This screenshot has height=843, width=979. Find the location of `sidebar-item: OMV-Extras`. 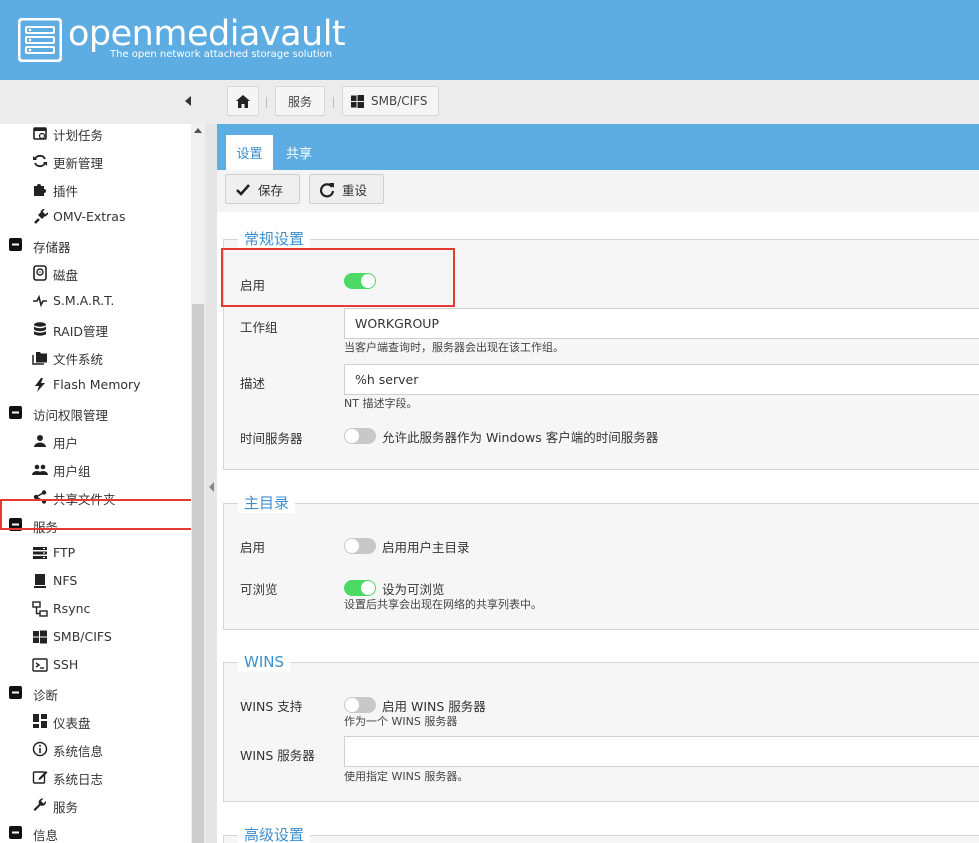

sidebar-item: OMV-Extras is located at coordinates (95, 217).